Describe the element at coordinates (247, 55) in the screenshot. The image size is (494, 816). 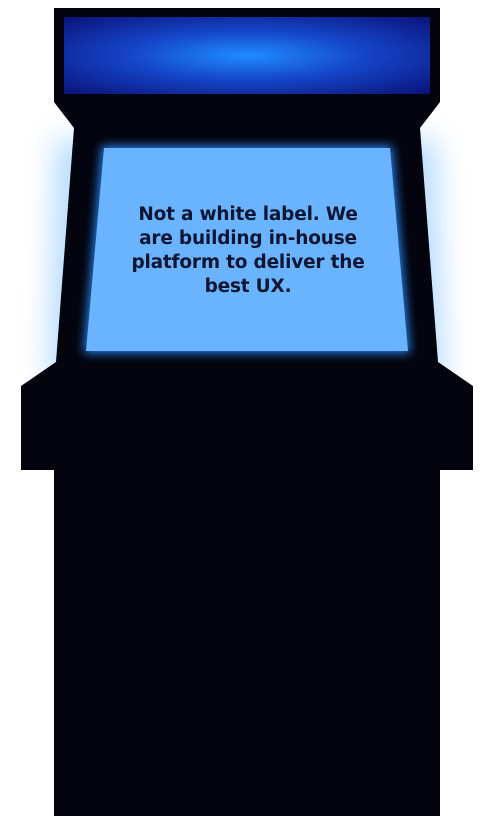
I see `marquee-panel` at that location.